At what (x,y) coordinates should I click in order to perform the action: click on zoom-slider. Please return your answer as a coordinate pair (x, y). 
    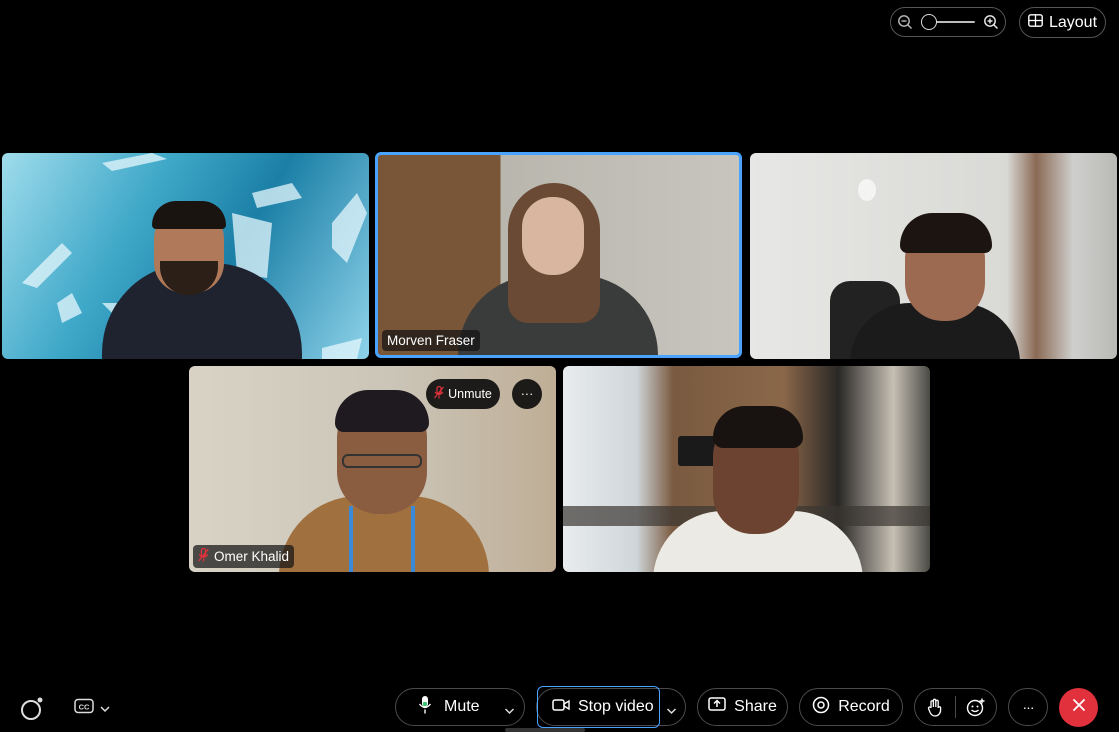
    Looking at the image, I should click on (948, 22).